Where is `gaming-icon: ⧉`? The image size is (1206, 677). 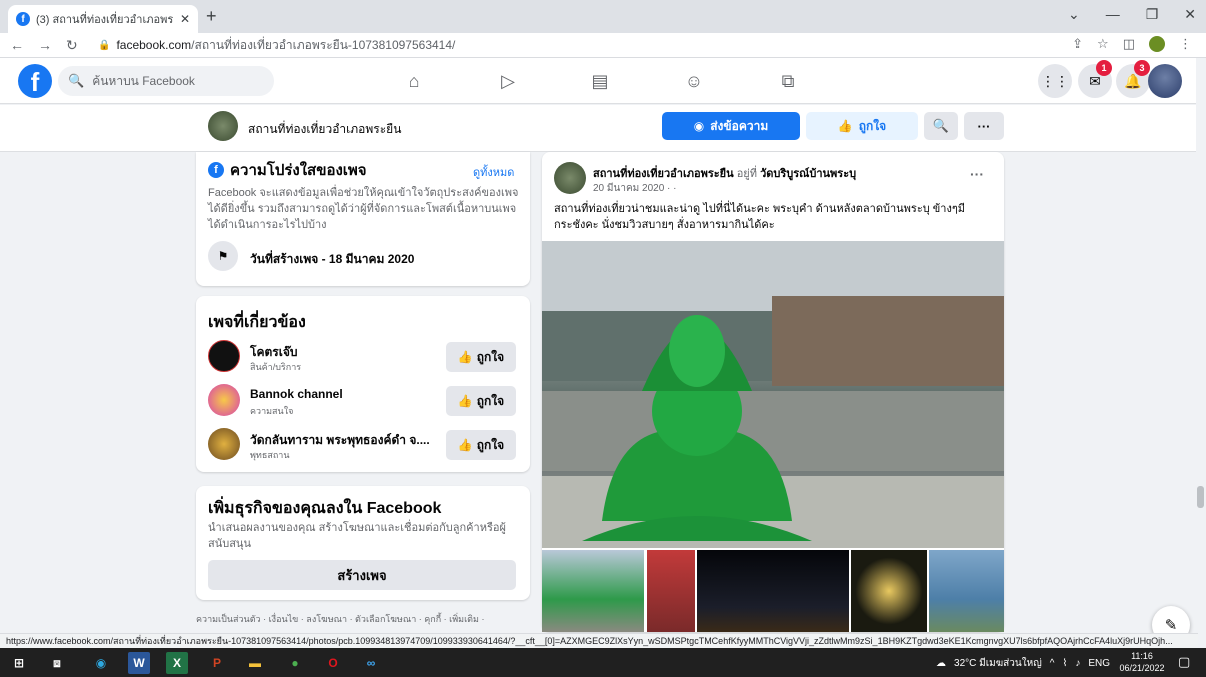
gaming-icon: ⧉ is located at coordinates (788, 81).